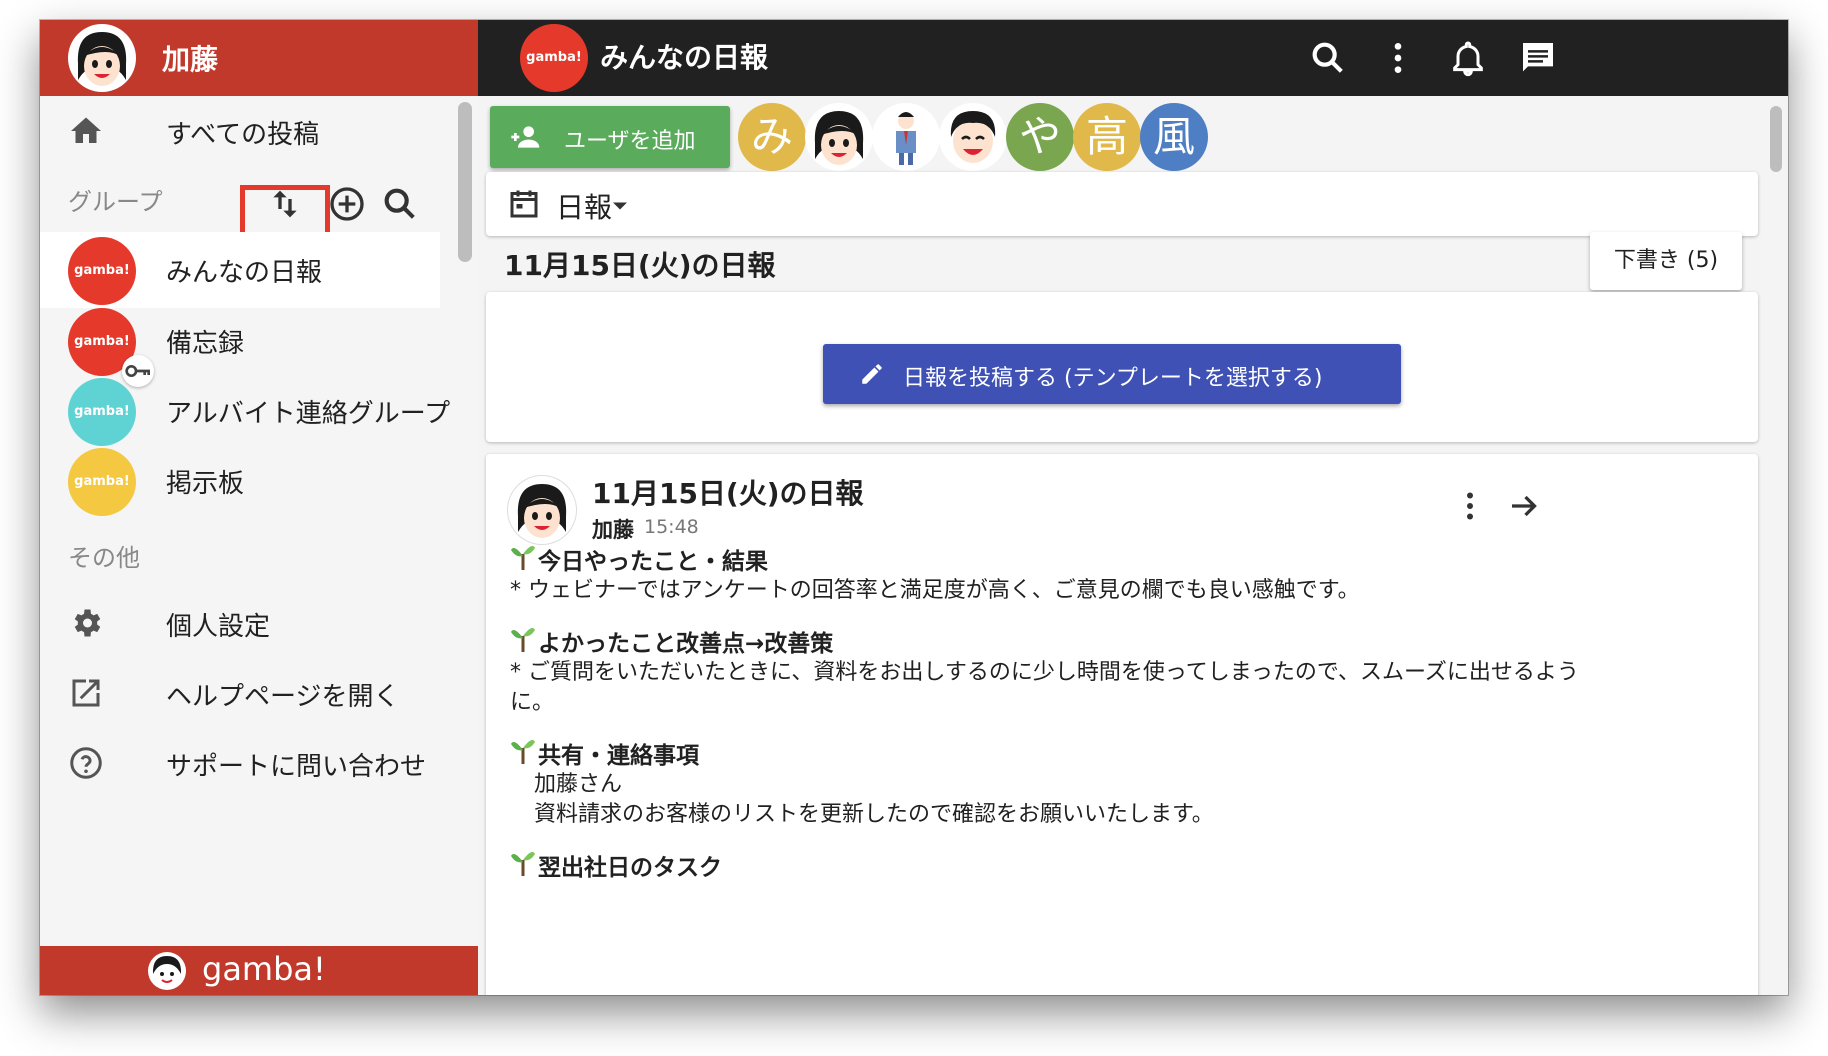 The image size is (1828, 1056). Describe the element at coordinates (86, 763) in the screenshot. I see `help-circle-icon` at that location.